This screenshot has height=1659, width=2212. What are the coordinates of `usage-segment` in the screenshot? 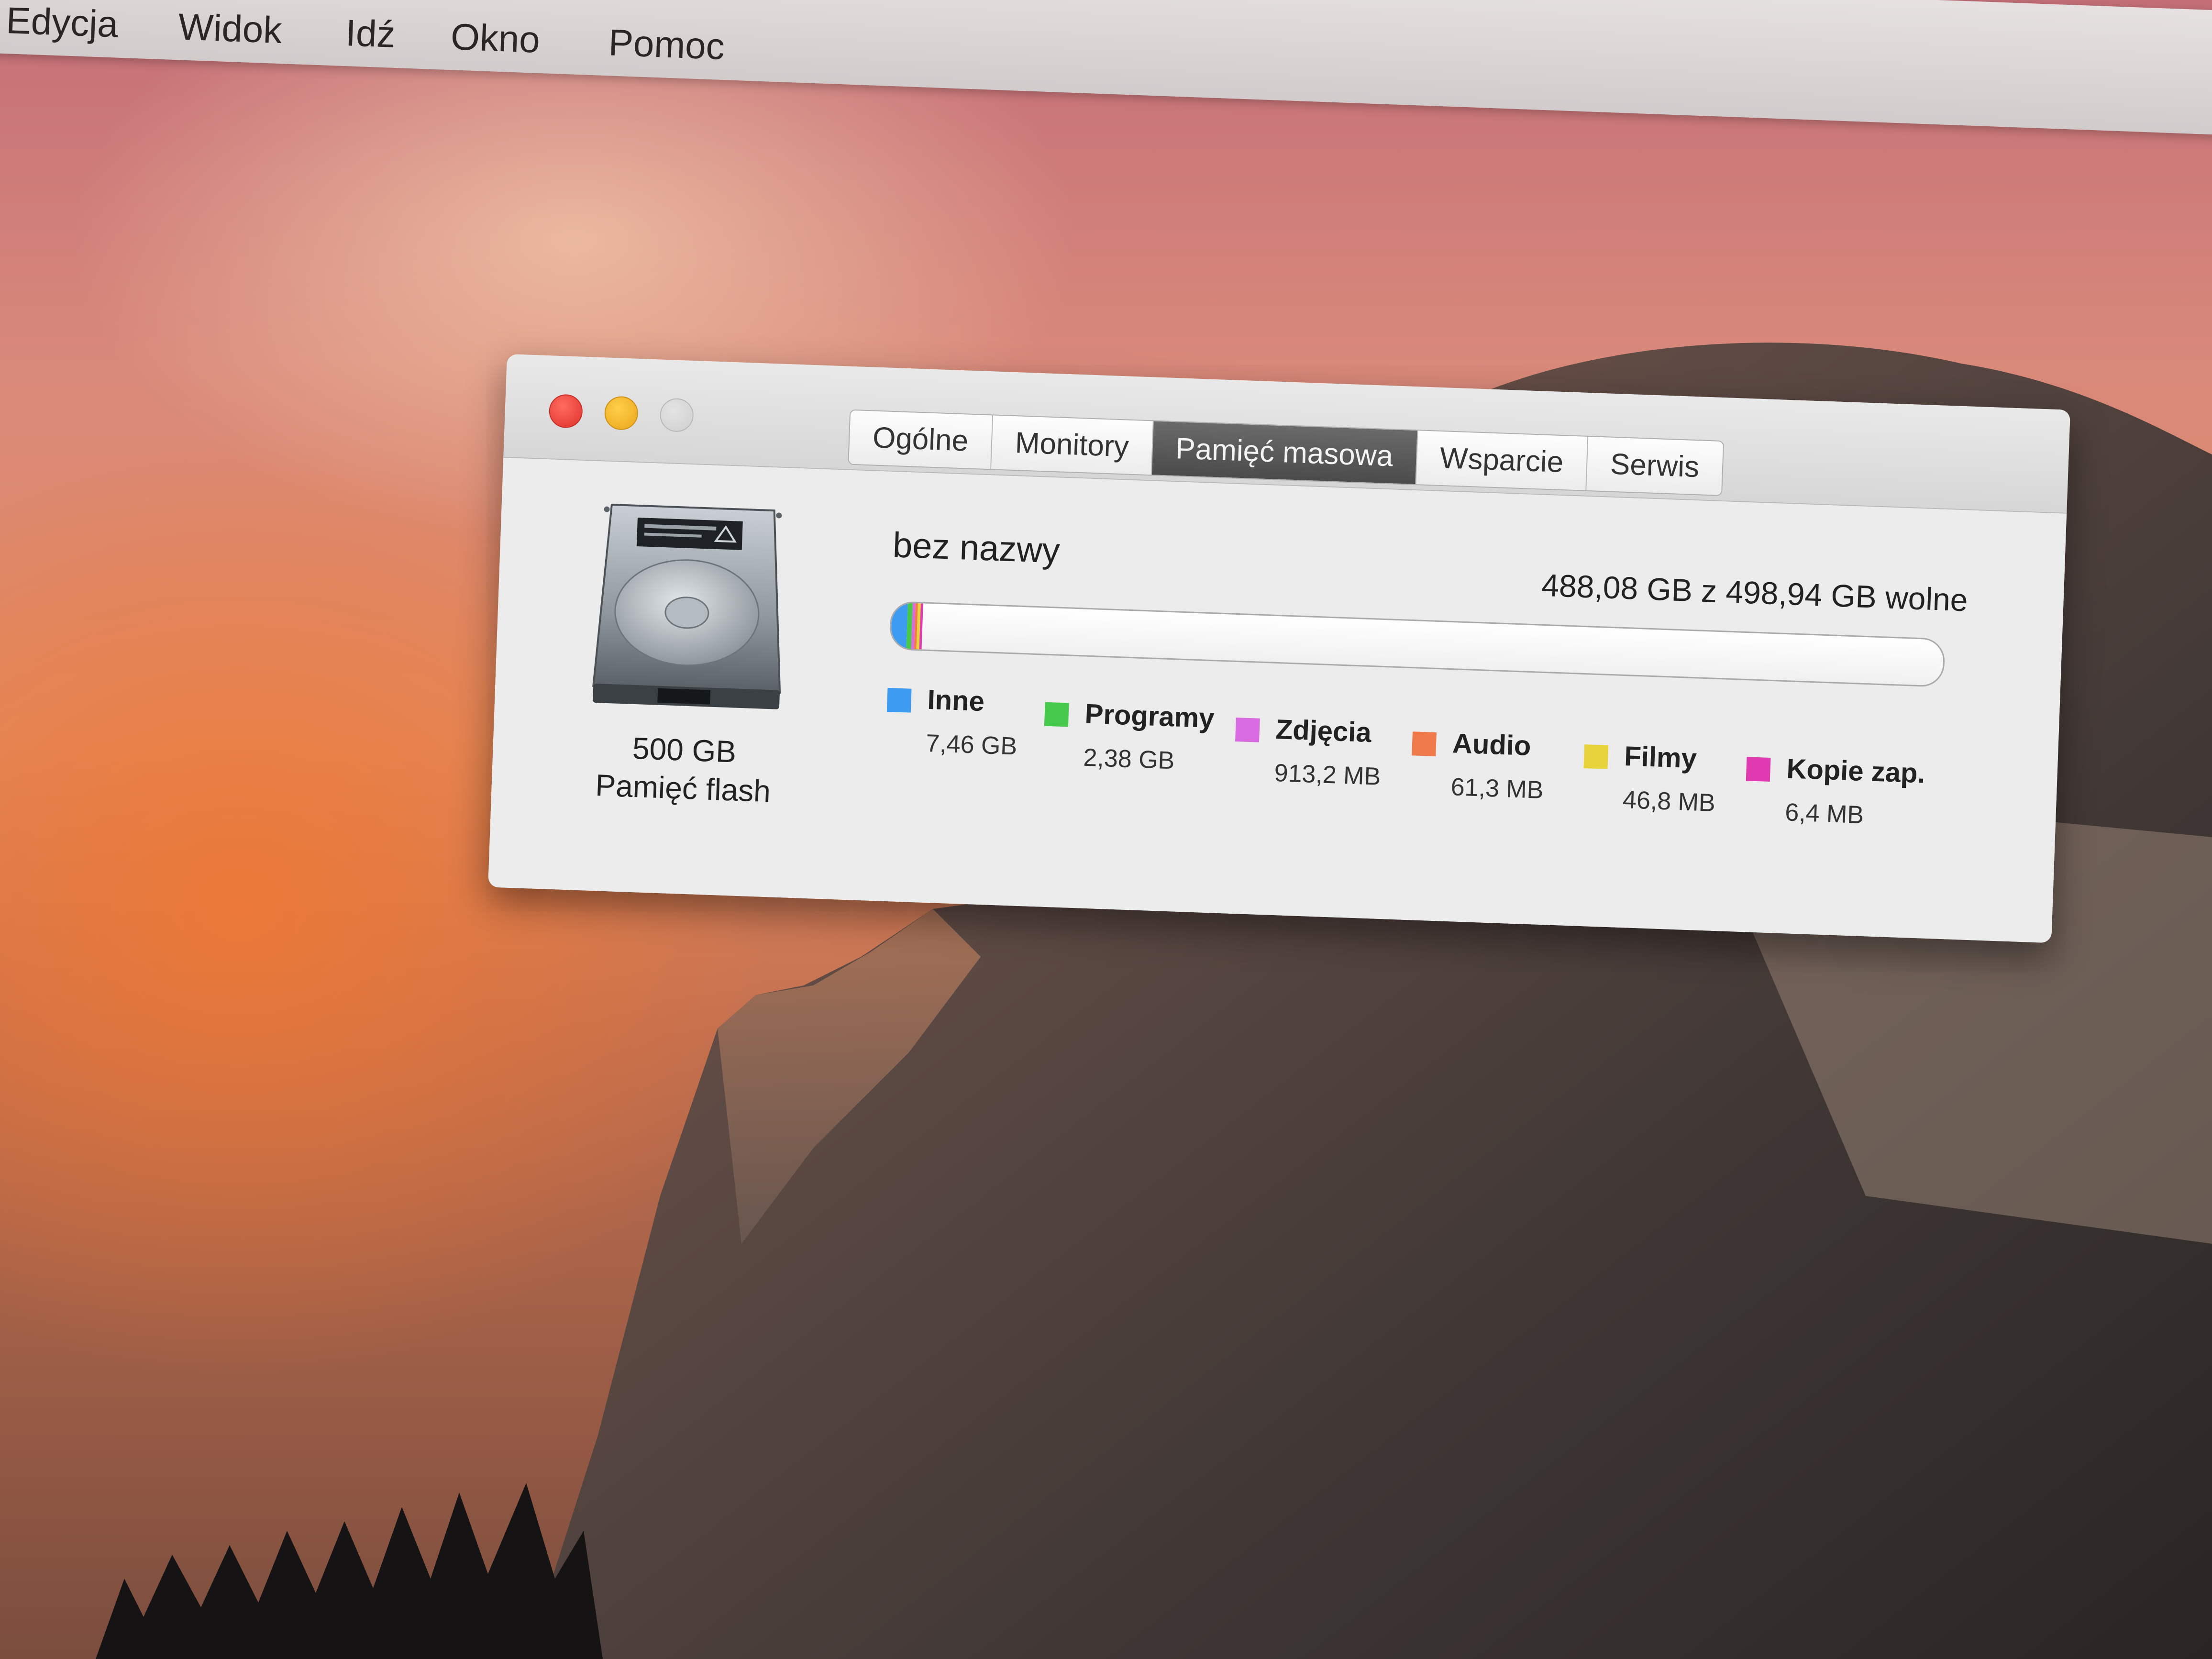 It's located at (899, 625).